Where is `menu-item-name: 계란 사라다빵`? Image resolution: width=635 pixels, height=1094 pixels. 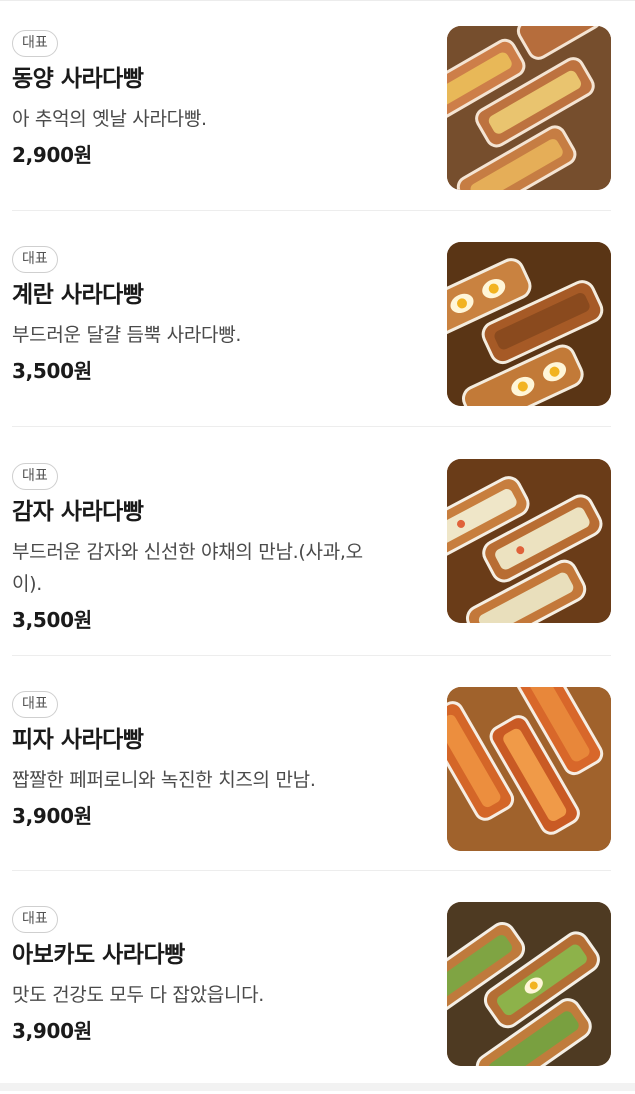 menu-item-name: 계란 사라다빵 is located at coordinates (78, 295).